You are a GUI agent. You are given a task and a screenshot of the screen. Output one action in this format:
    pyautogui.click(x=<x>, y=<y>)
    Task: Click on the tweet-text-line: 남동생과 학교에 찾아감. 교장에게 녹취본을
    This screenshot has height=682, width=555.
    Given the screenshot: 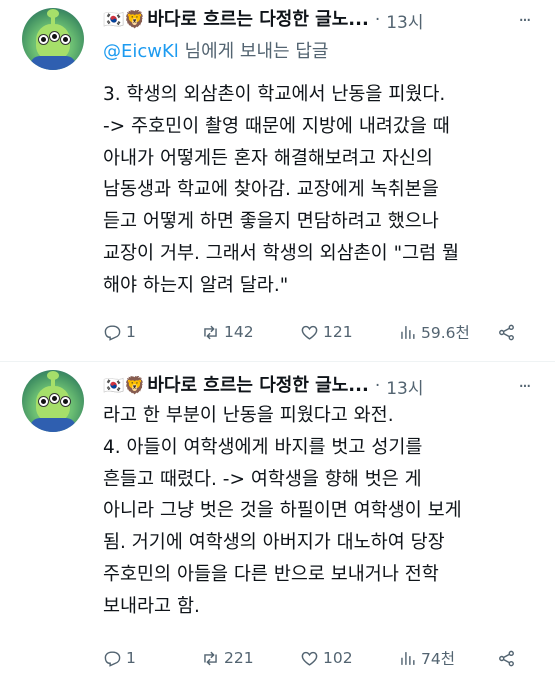 What is the action you would take?
    pyautogui.click(x=271, y=190)
    